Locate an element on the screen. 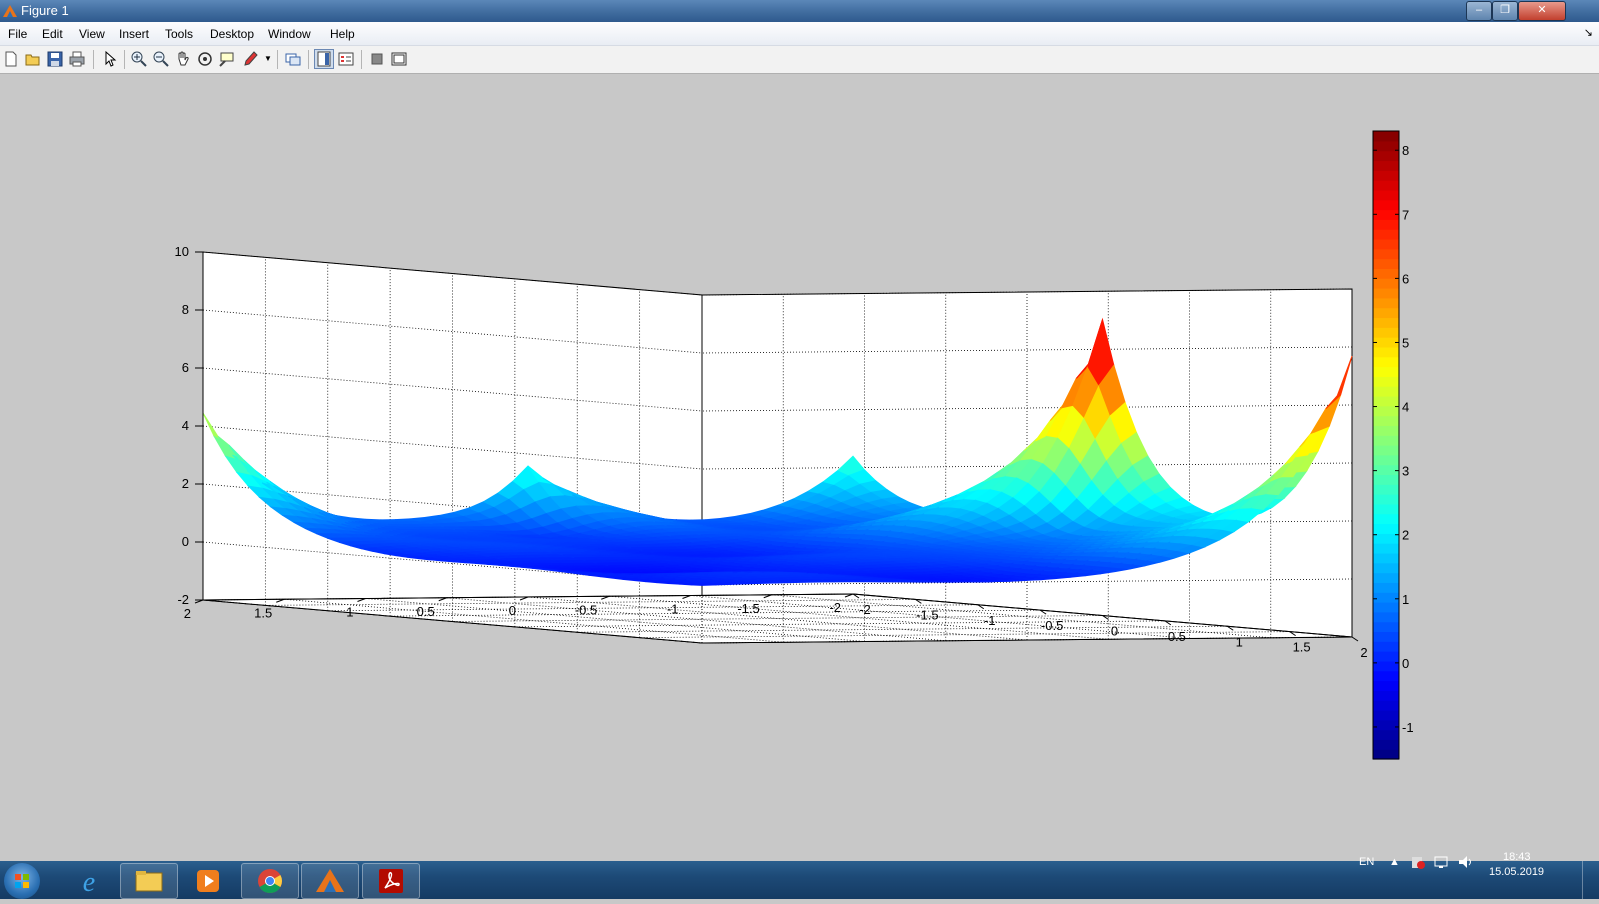  dock-arrow-icon: ↘ is located at coordinates (1588, 32).